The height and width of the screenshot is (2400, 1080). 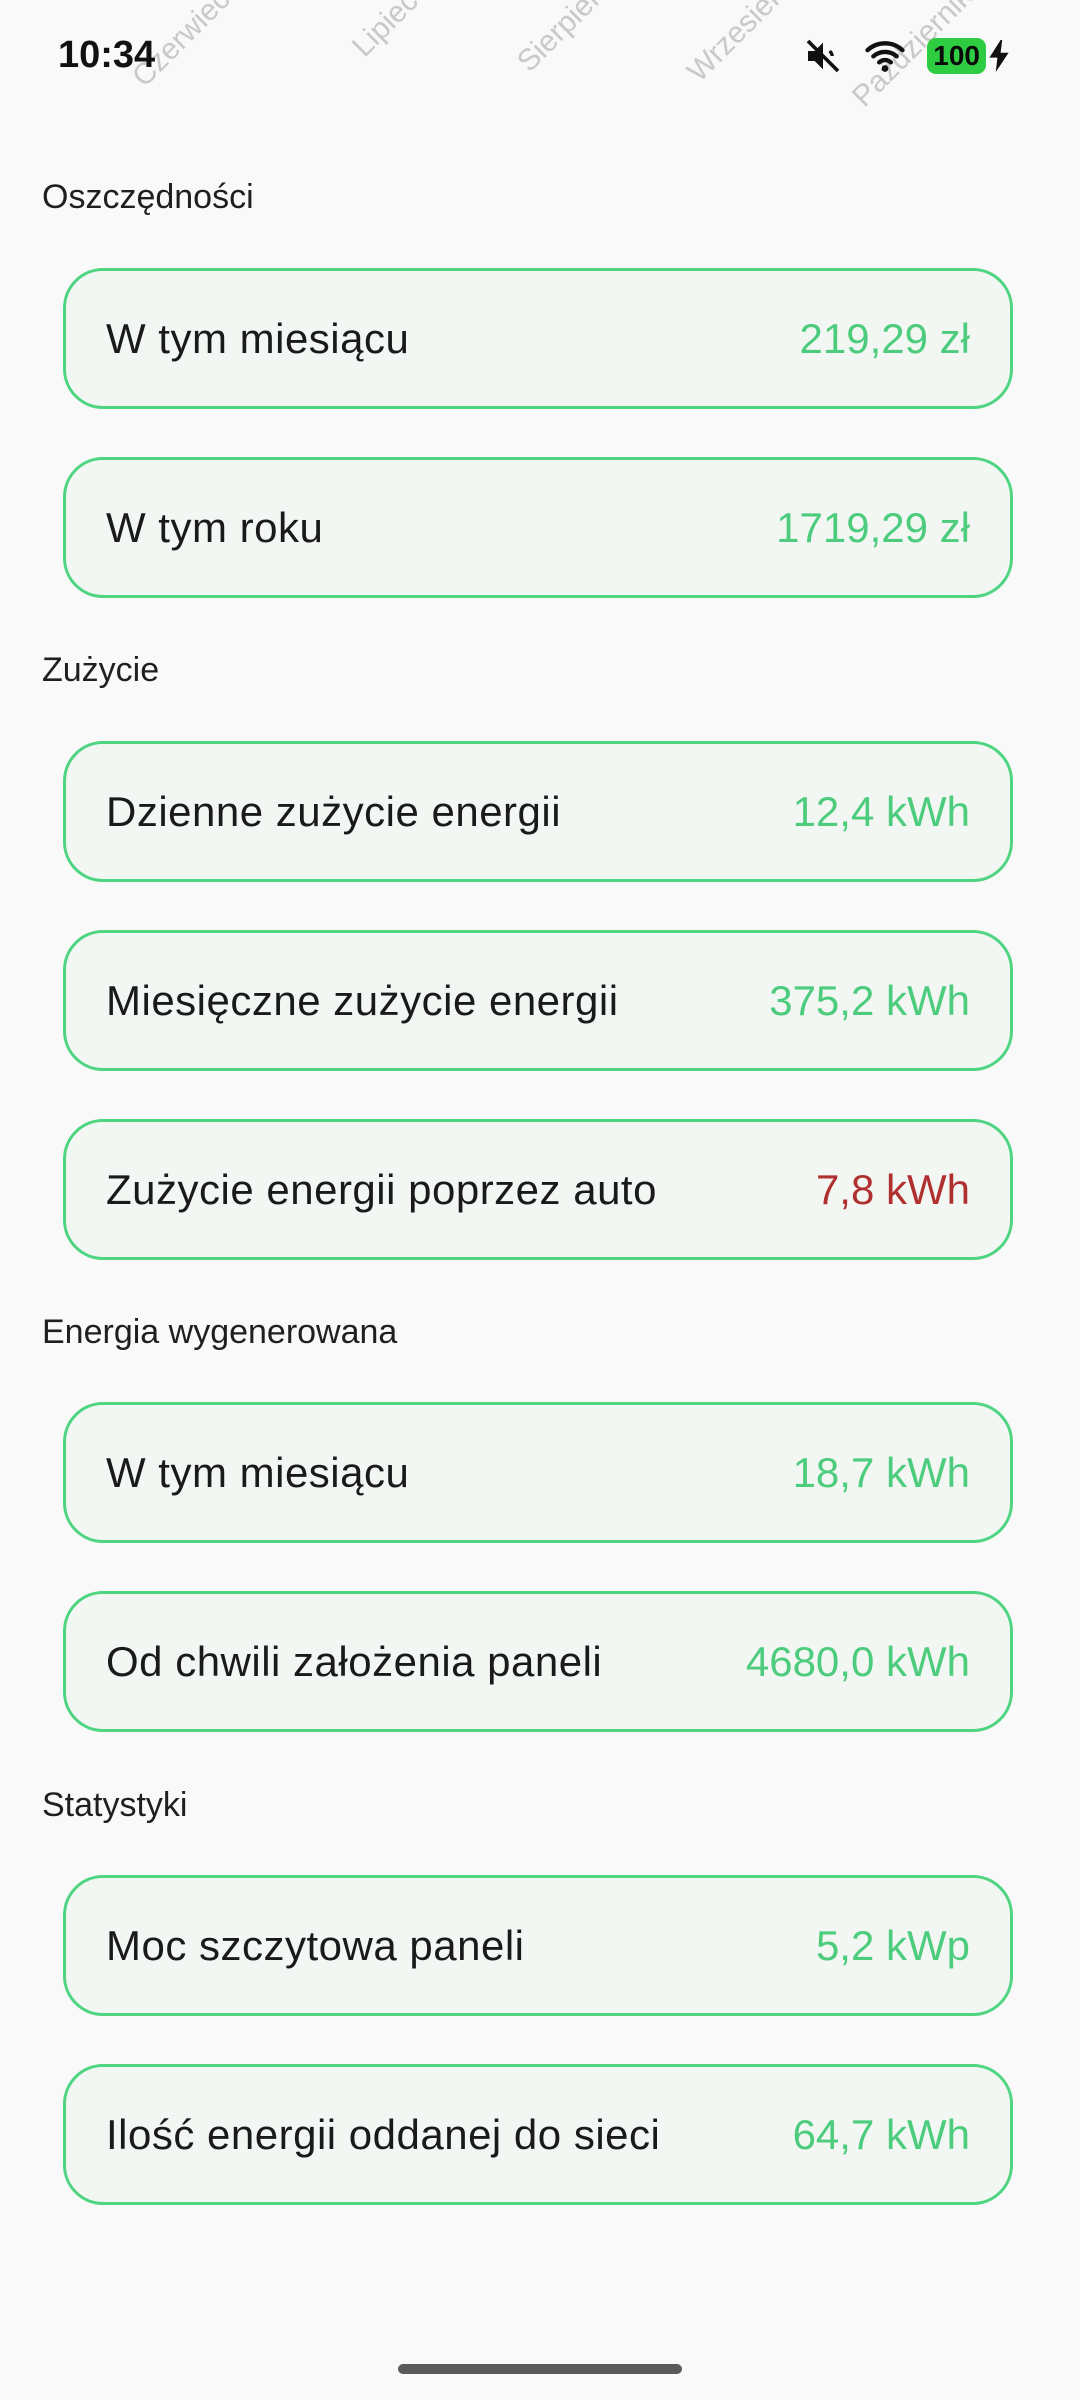 What do you see at coordinates (385, 32) in the screenshot?
I see `faded-month-label: Lipiec` at bounding box center [385, 32].